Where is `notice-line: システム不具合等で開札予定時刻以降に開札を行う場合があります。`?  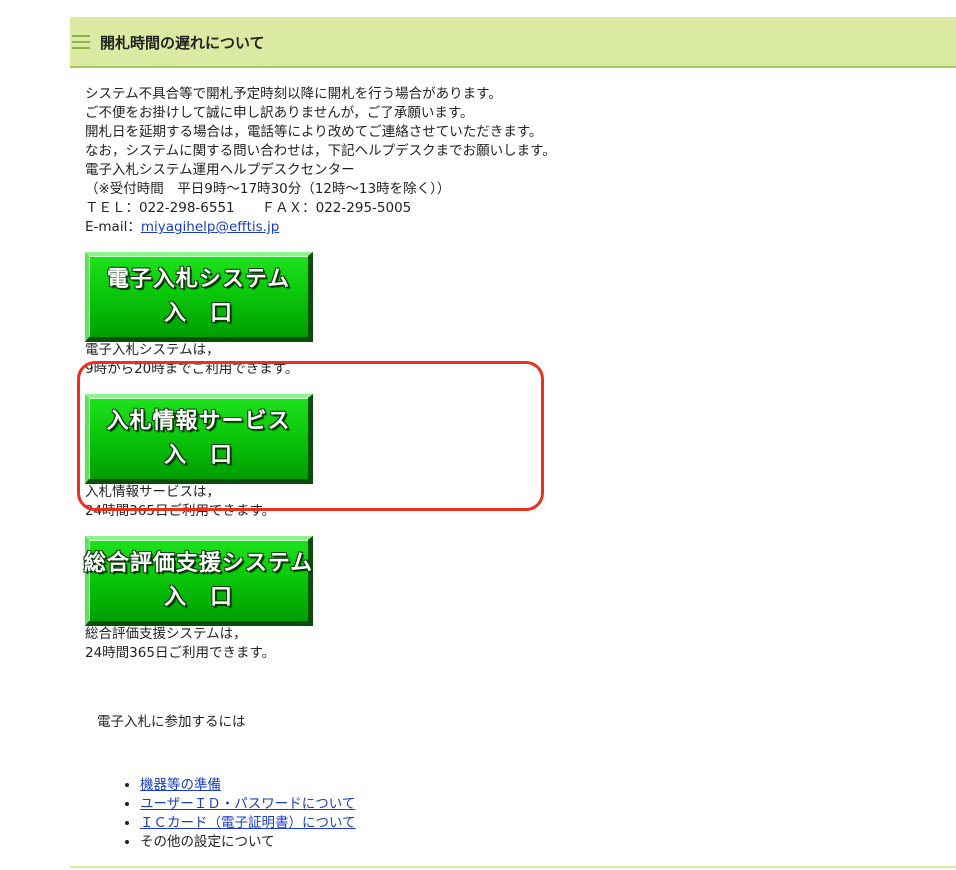 notice-line: システム不具合等で開札予定時刻以降に開札を行う場合があります。 is located at coordinates (293, 94).